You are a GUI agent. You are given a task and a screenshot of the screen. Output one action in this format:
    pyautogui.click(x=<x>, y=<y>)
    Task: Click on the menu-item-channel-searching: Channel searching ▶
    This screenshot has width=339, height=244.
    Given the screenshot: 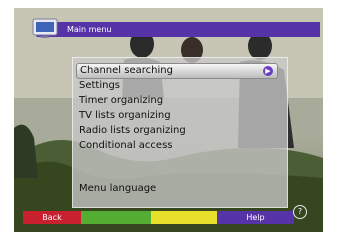 What is the action you would take?
    pyautogui.click(x=177, y=71)
    